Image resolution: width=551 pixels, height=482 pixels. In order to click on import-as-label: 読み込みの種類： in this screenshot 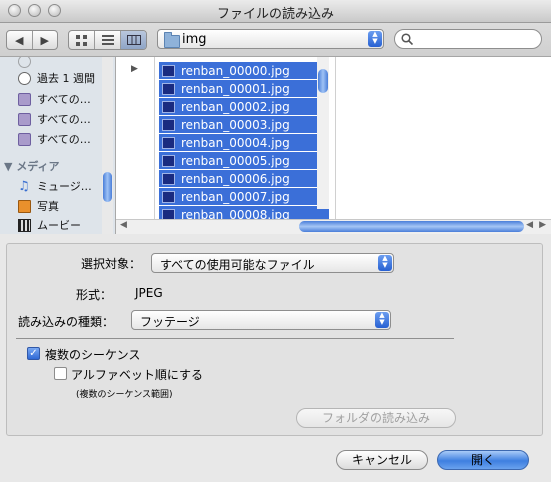, I will do `click(66, 322)`.